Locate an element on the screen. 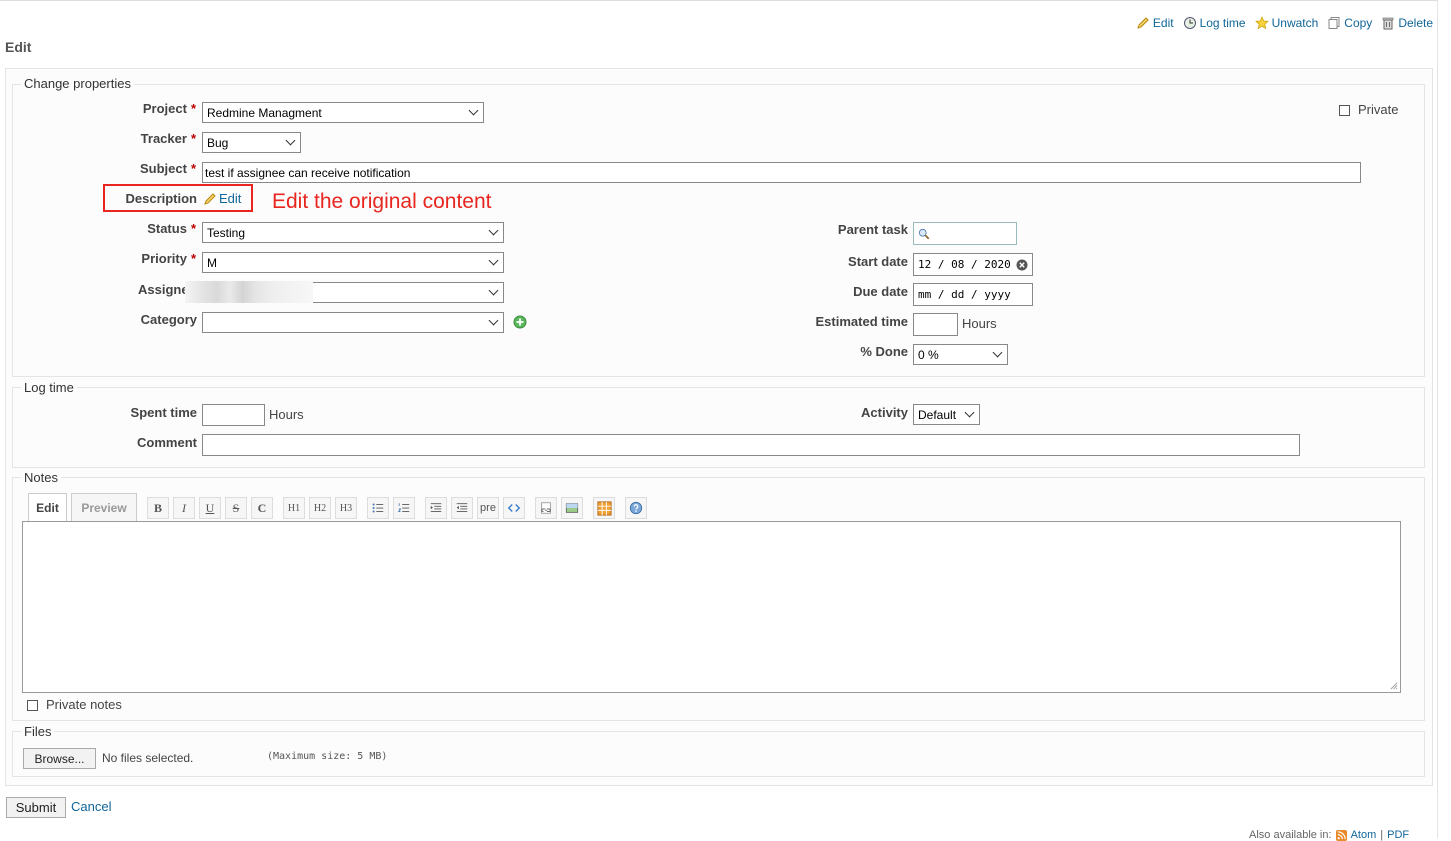 The width and height of the screenshot is (1451, 841). also-available-footer: Also available in: Atom | PDF is located at coordinates (1329, 835).